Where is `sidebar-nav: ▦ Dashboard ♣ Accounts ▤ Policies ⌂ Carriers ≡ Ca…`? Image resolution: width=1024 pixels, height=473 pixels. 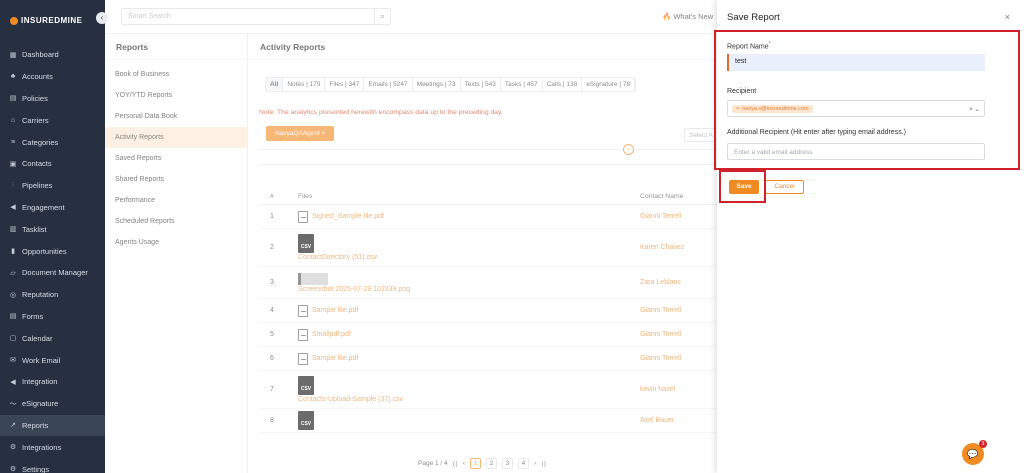 sidebar-nav: ▦ Dashboard ♣ Accounts ▤ Policies ⌂ Carriers ≡ Ca… is located at coordinates (52, 258).